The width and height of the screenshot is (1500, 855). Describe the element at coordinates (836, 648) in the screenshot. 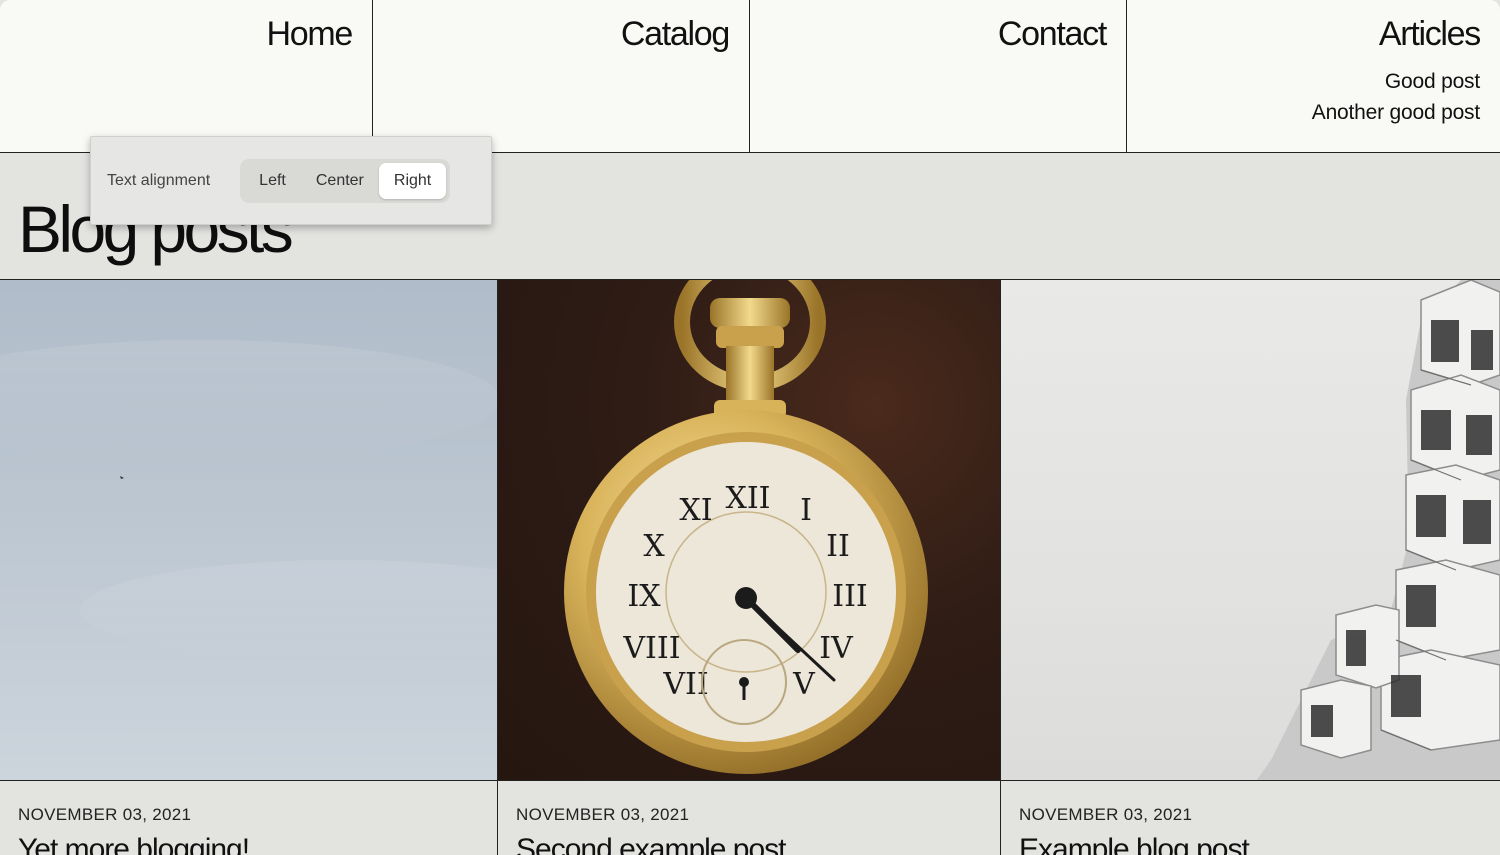

I see `svg-text: IV` at that location.